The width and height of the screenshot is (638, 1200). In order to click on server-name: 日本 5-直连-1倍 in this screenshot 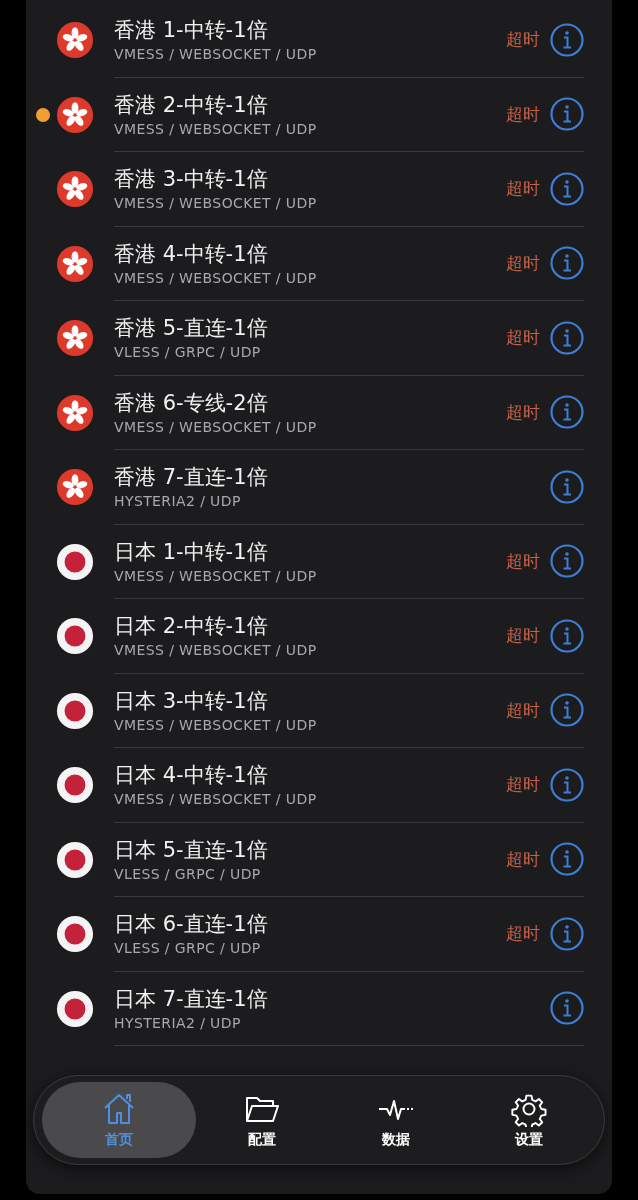, I will do `click(191, 849)`.